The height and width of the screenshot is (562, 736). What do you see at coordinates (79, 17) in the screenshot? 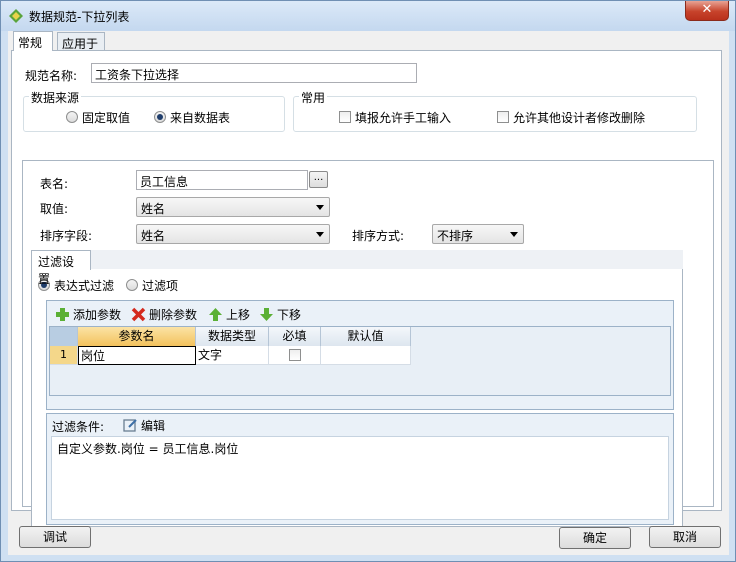
I see `window-title: 数据规范-下拉列表` at bounding box center [79, 17].